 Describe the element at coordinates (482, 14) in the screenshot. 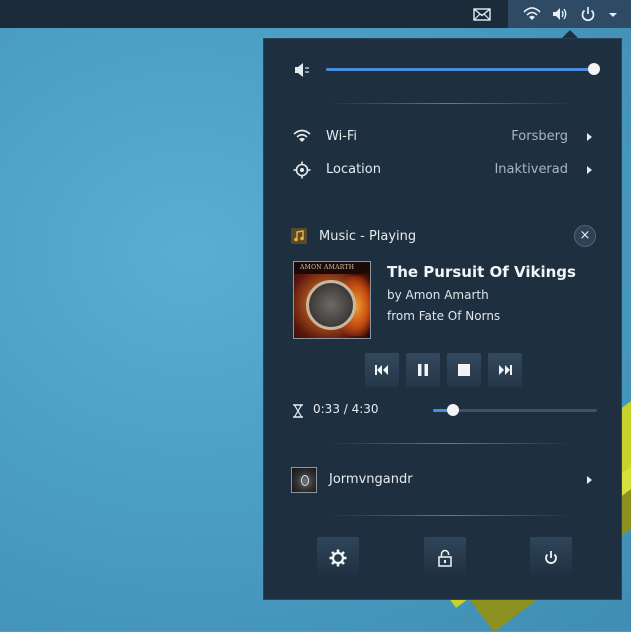

I see `mail-icon` at that location.